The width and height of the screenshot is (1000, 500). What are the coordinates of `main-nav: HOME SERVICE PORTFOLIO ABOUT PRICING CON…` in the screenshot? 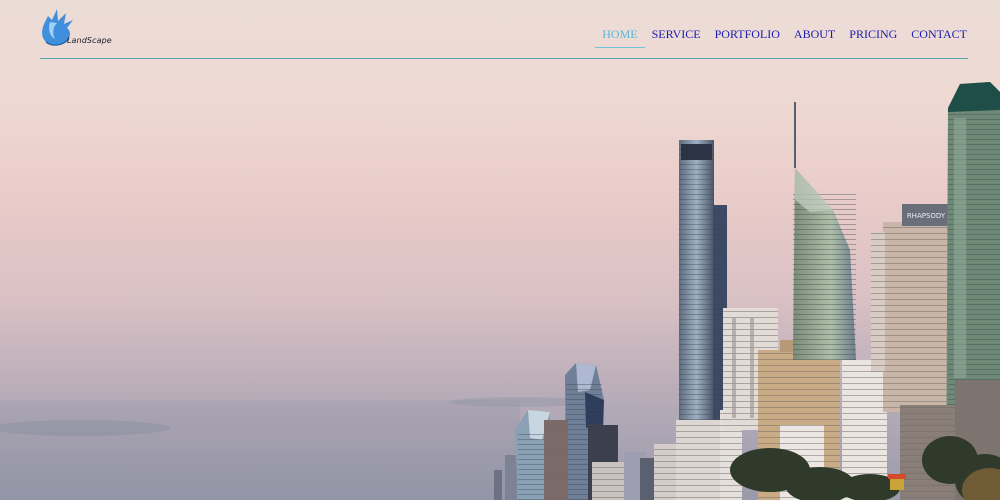 It's located at (784, 37).